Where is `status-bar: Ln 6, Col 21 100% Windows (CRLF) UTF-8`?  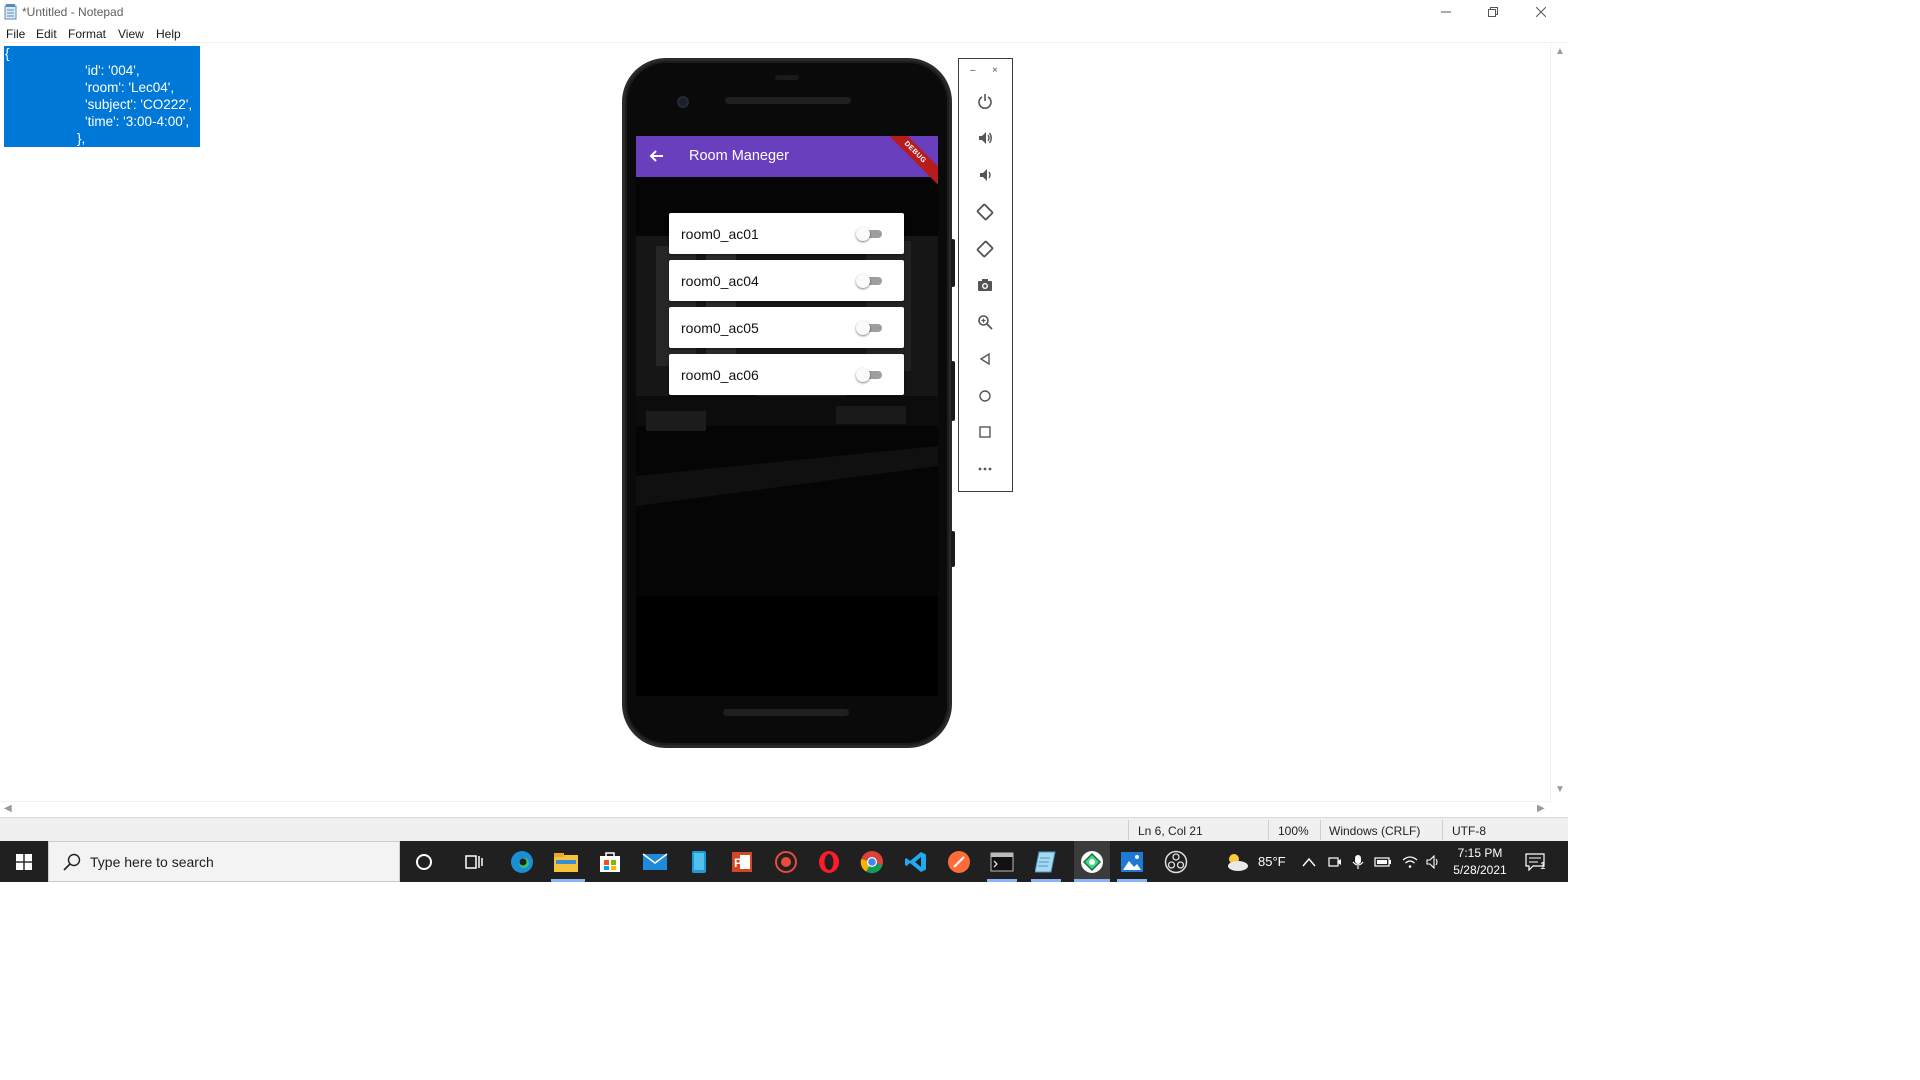
status-bar: Ln 6, Col 21 100% Windows (CRLF) UTF-8 is located at coordinates (784, 829).